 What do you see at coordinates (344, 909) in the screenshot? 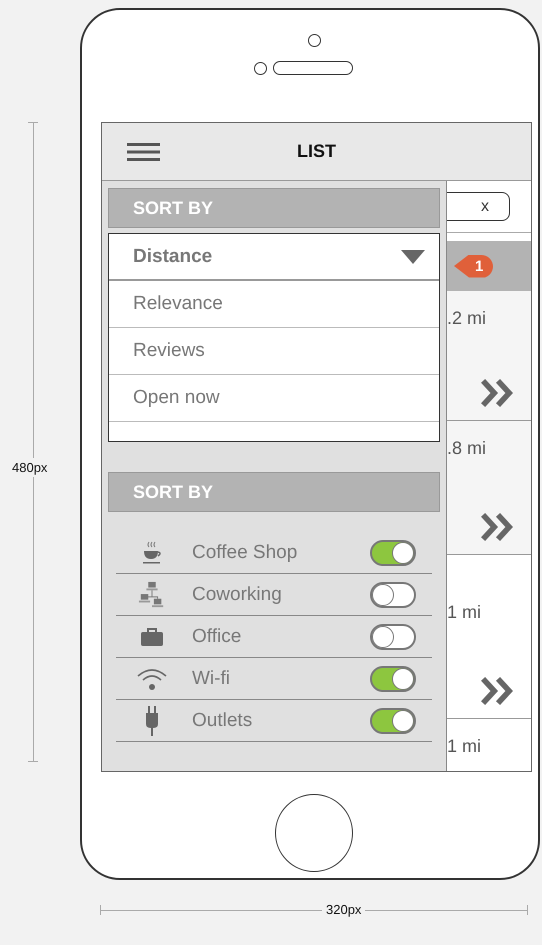
I see `width-dimension-label: 320px` at bounding box center [344, 909].